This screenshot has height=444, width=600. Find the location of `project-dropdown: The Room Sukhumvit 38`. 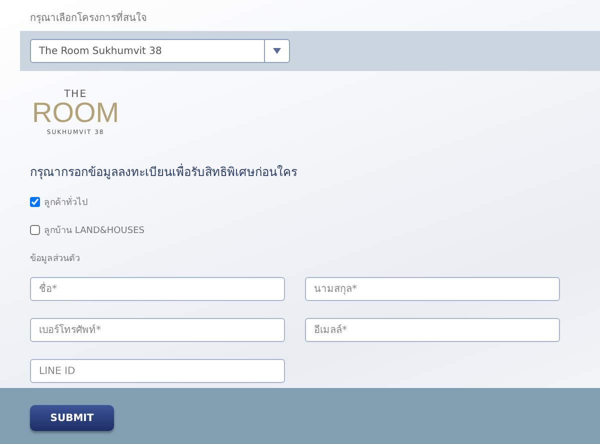

project-dropdown: The Room Sukhumvit 38 is located at coordinates (160, 51).